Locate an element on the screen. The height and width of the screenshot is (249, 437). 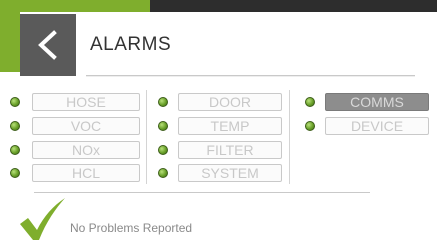
status-message: No Problems Reported is located at coordinates (131, 228).